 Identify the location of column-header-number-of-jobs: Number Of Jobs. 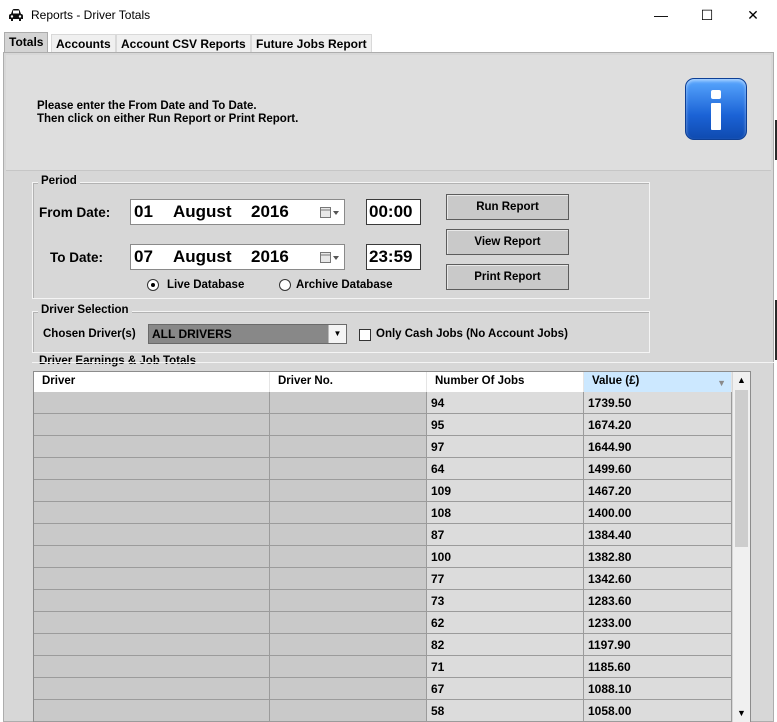
(505, 382).